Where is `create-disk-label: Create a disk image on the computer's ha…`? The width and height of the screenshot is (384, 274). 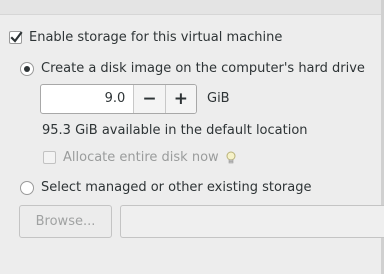
create-disk-label: Create a disk image on the computer's ha… is located at coordinates (203, 68).